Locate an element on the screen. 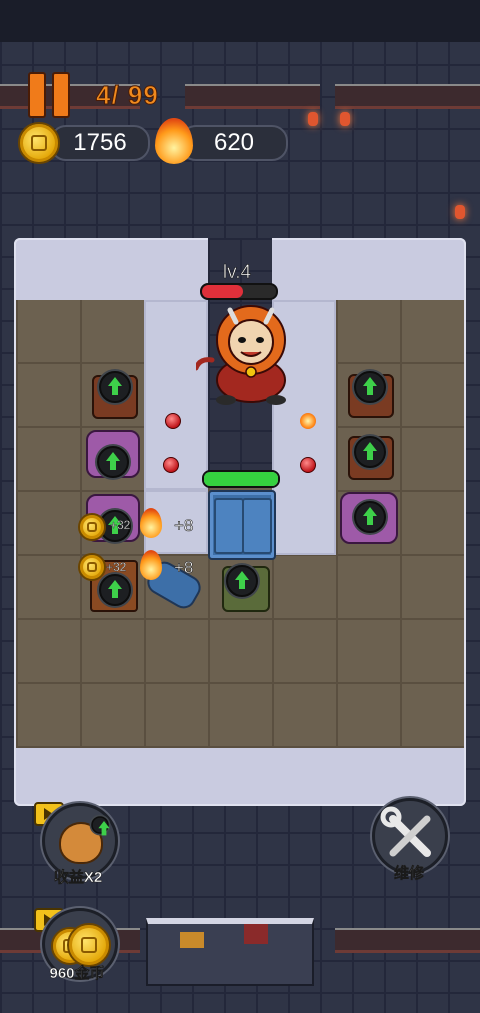 This screenshot has height=1013, width=480. lion-demon-boss is located at coordinates (241, 355).